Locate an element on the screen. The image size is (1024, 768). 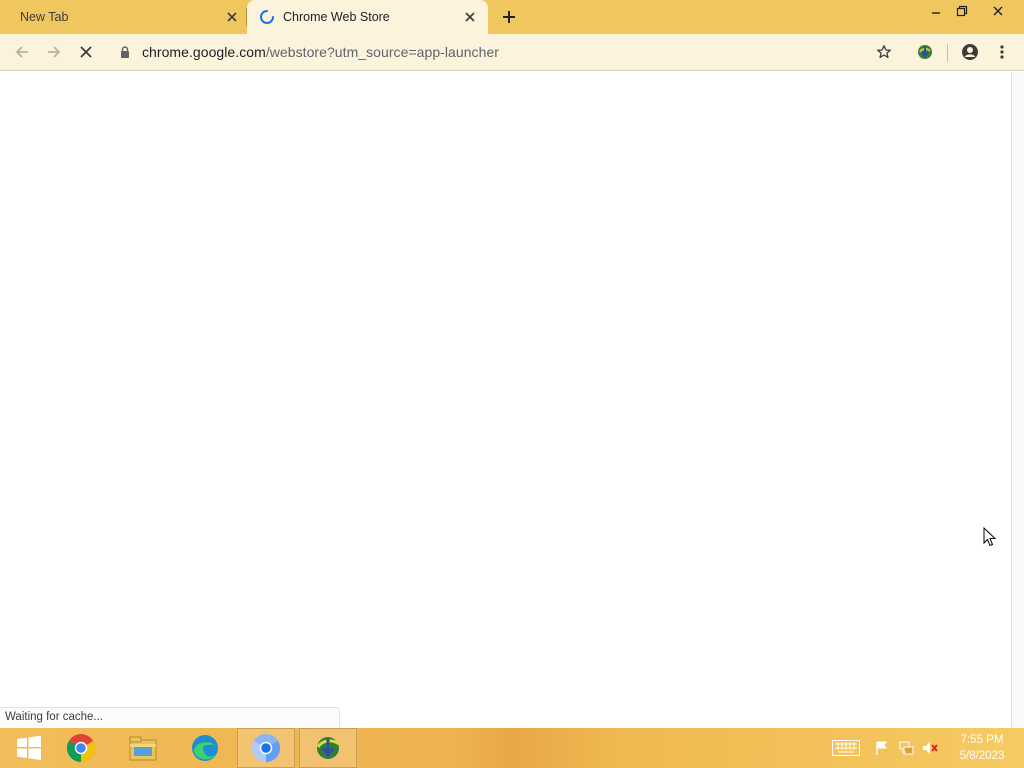
extension-button is located at coordinates (925, 52).